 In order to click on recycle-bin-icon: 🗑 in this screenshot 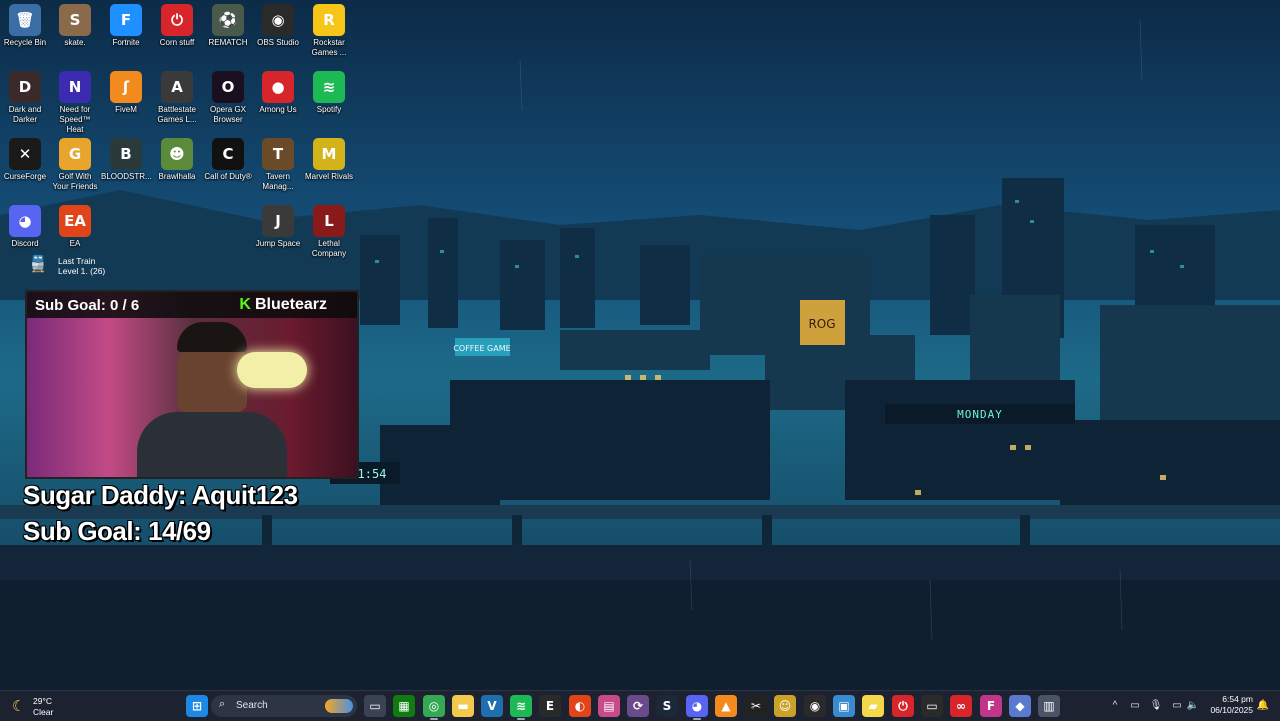, I will do `click(25, 20)`.